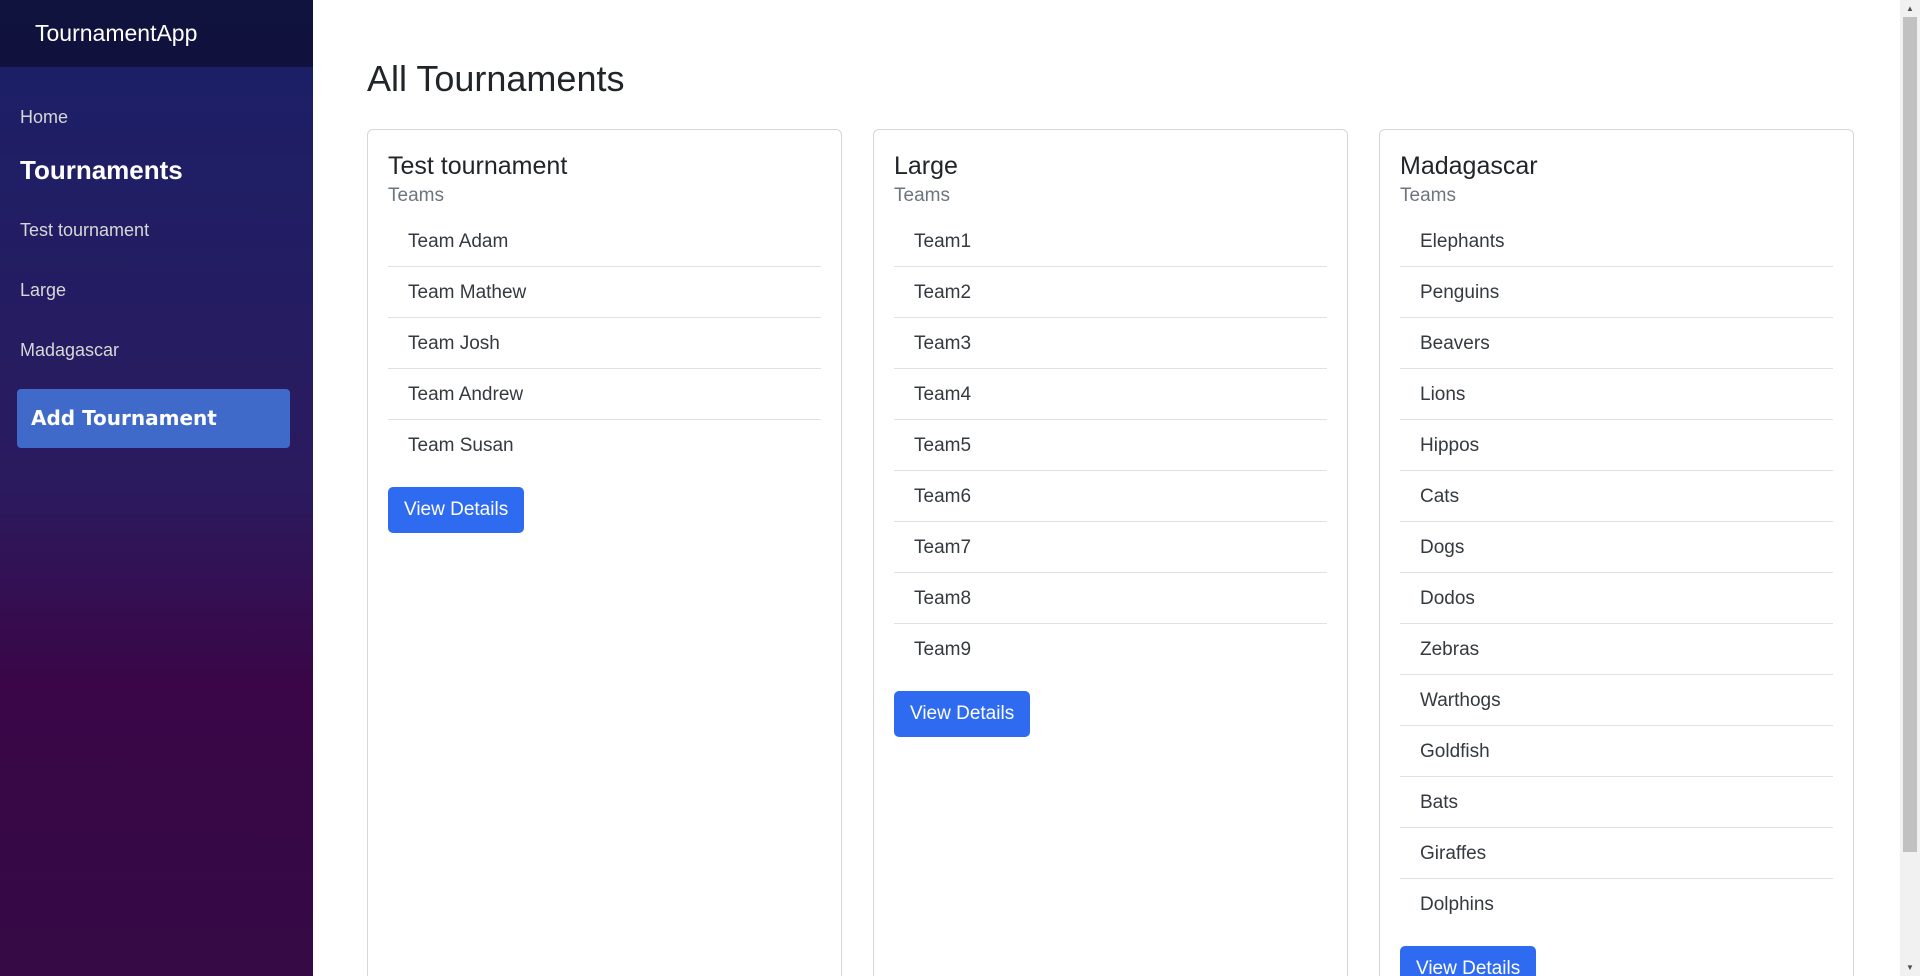 Image resolution: width=1920 pixels, height=976 pixels. Describe the element at coordinates (1110, 292) in the screenshot. I see `list-item: Team2` at that location.